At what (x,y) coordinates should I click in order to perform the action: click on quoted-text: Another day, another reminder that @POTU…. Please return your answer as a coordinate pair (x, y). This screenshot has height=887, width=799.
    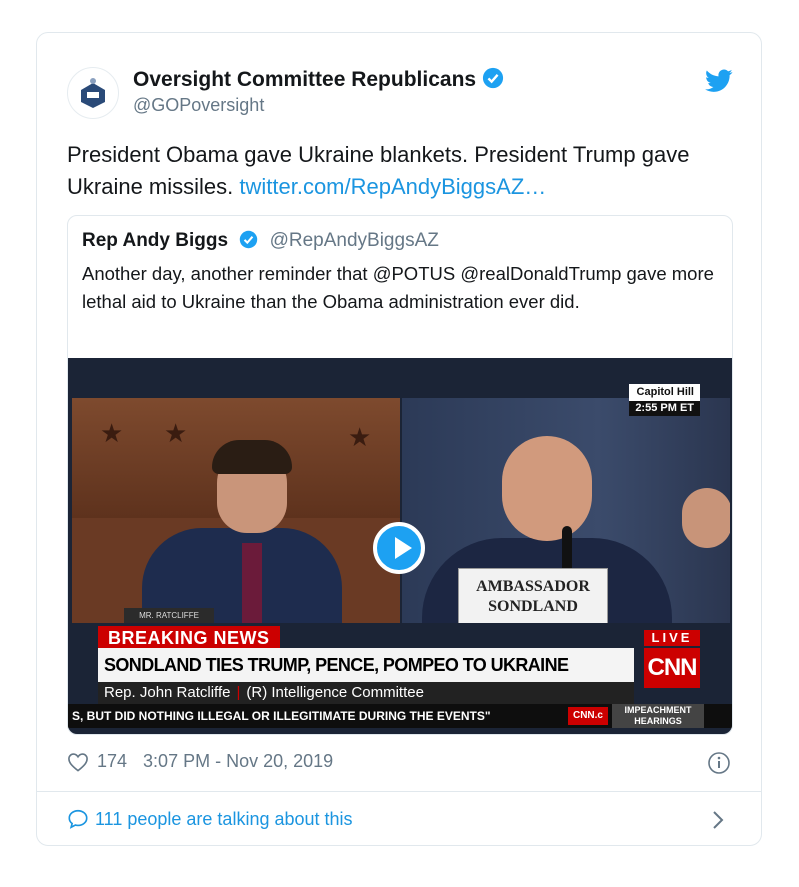
    Looking at the image, I should click on (398, 287).